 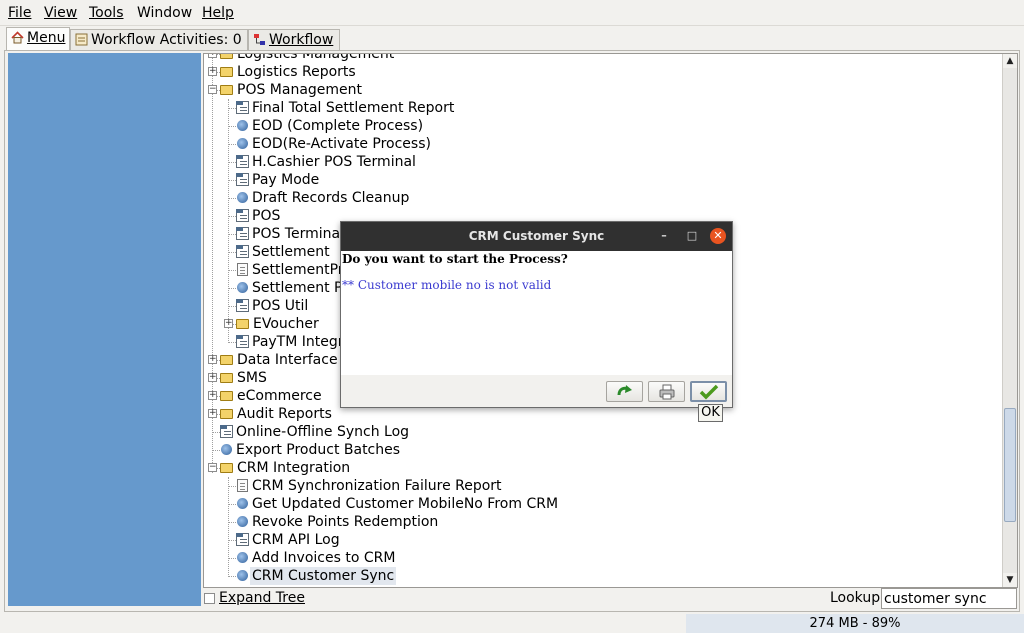 I want to click on menu-file: File, so click(x=19, y=13).